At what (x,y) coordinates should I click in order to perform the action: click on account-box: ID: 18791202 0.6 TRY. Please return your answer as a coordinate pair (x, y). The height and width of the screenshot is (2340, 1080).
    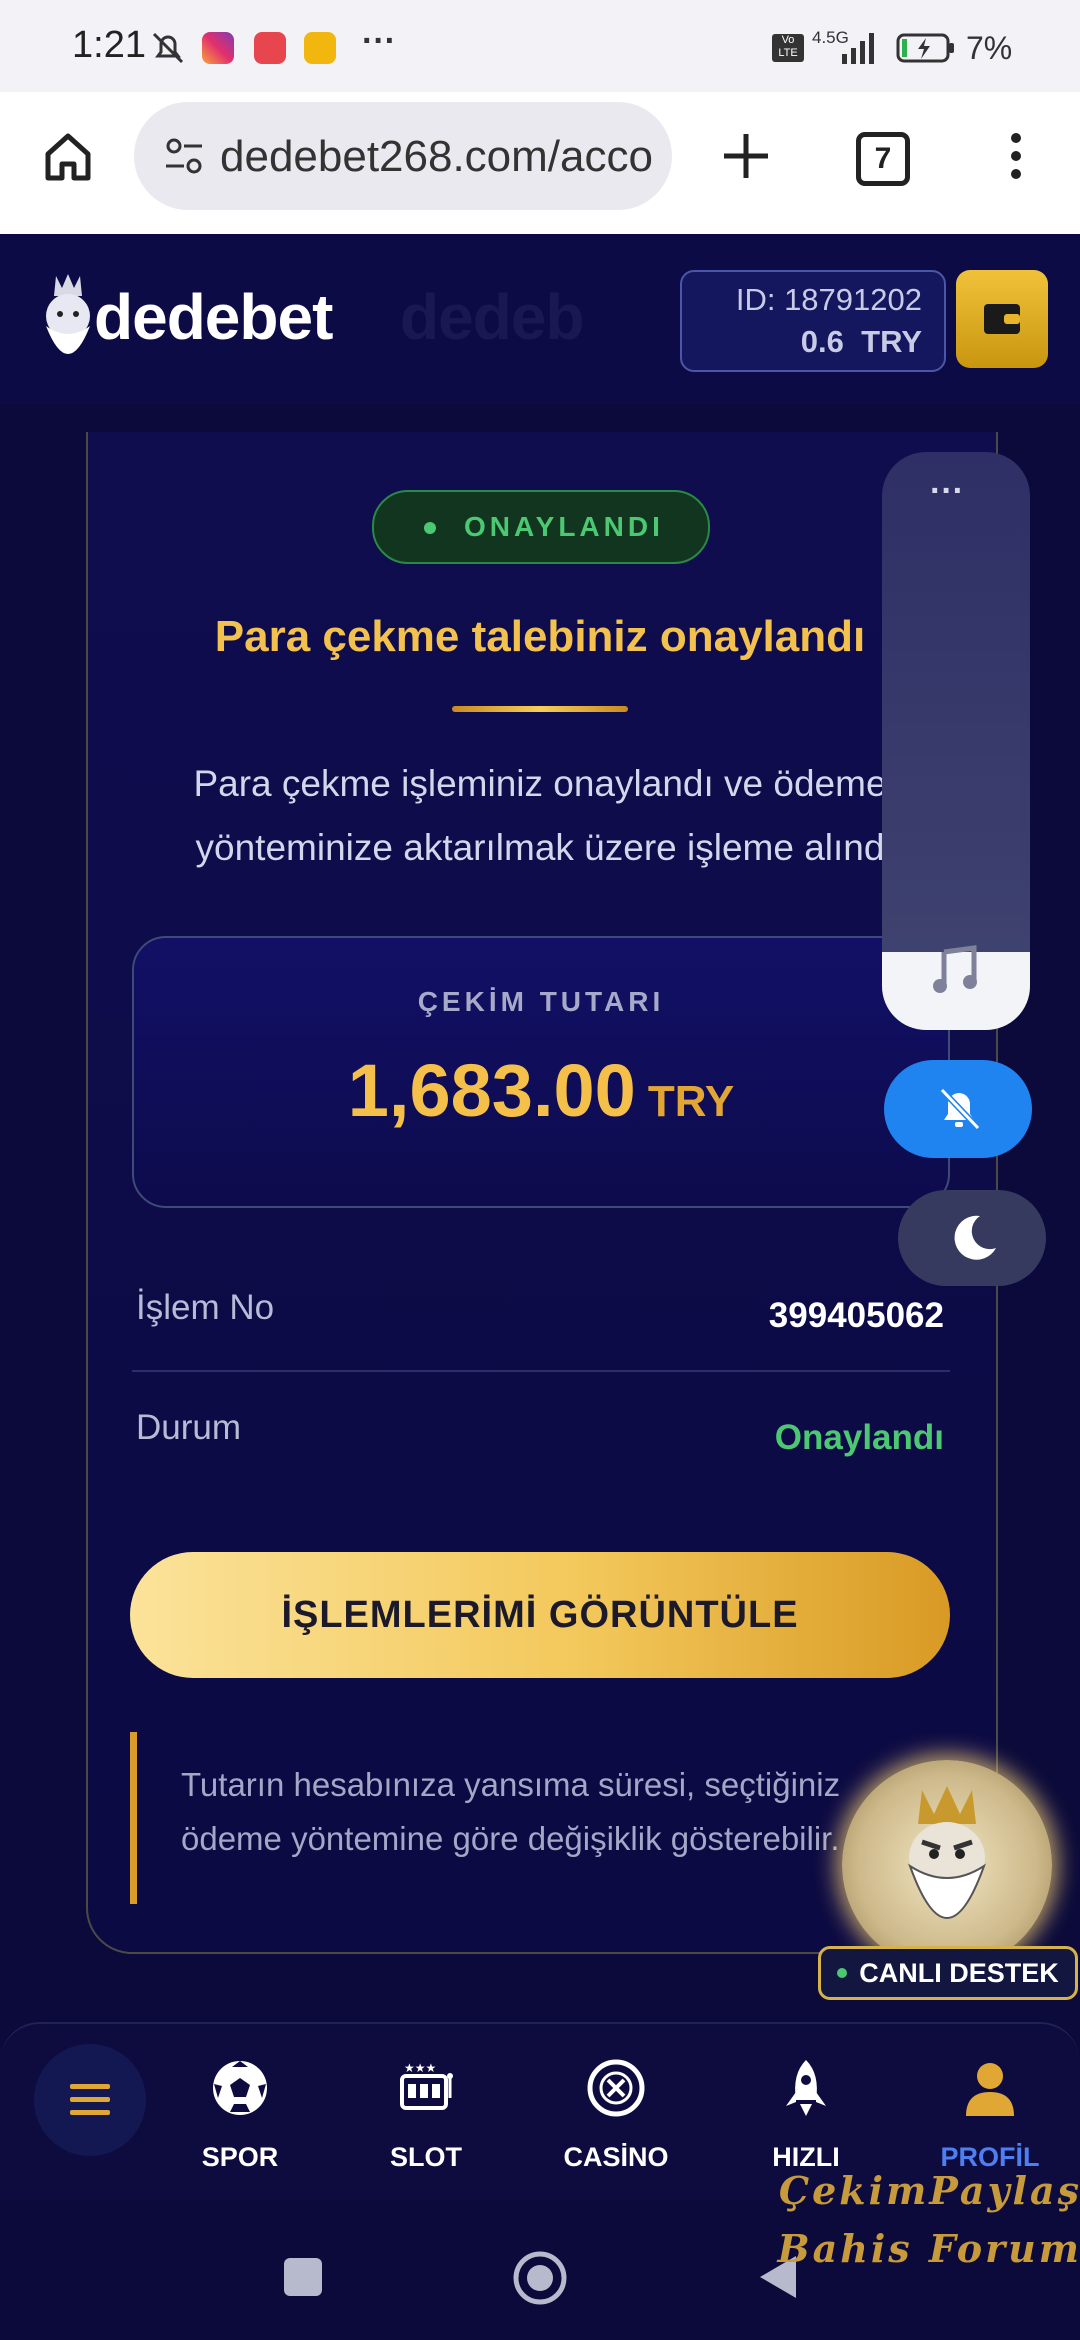
    Looking at the image, I should click on (813, 321).